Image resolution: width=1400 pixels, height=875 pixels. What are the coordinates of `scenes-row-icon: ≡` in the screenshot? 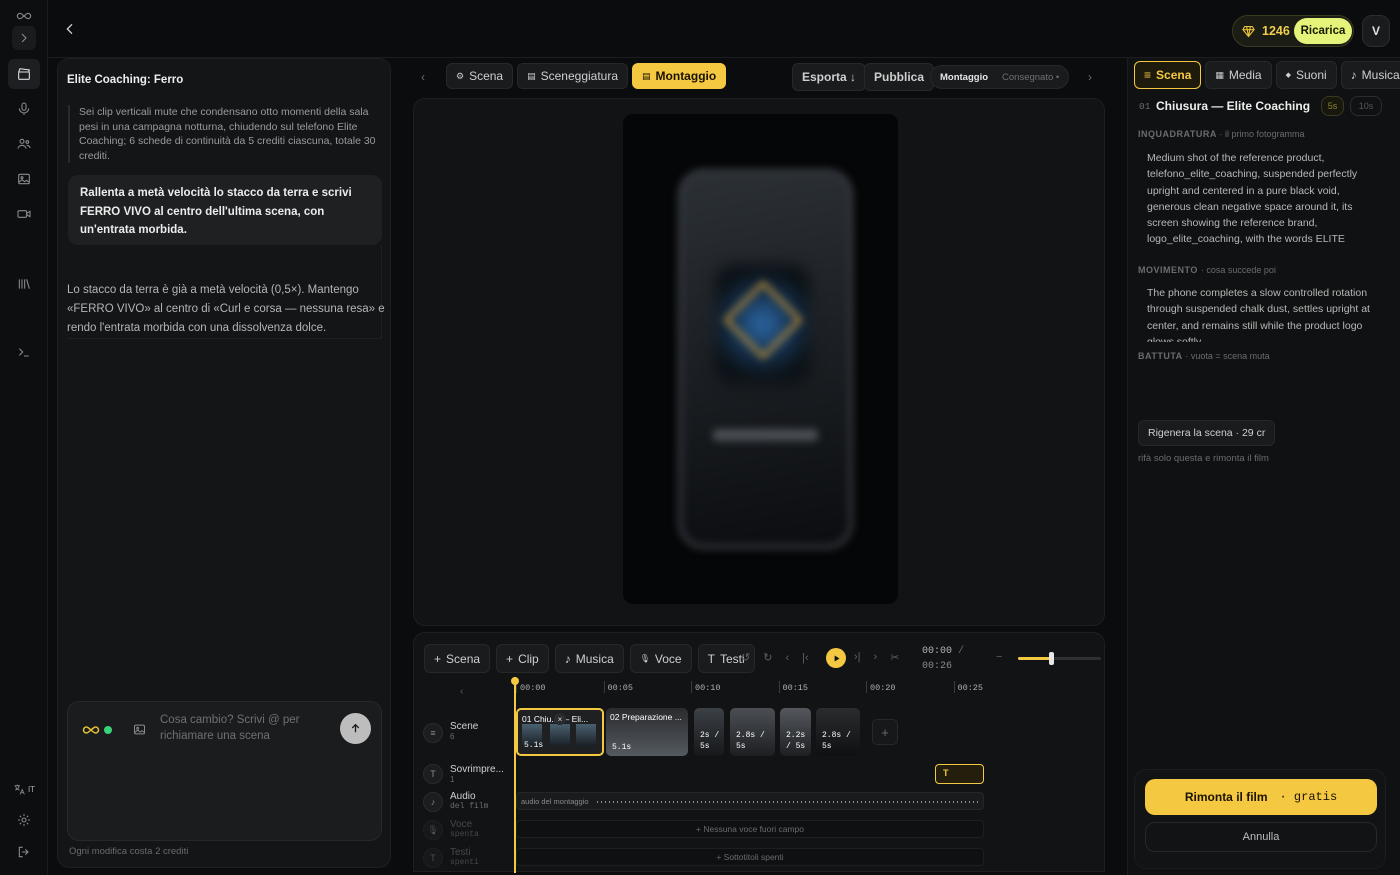 It's located at (433, 733).